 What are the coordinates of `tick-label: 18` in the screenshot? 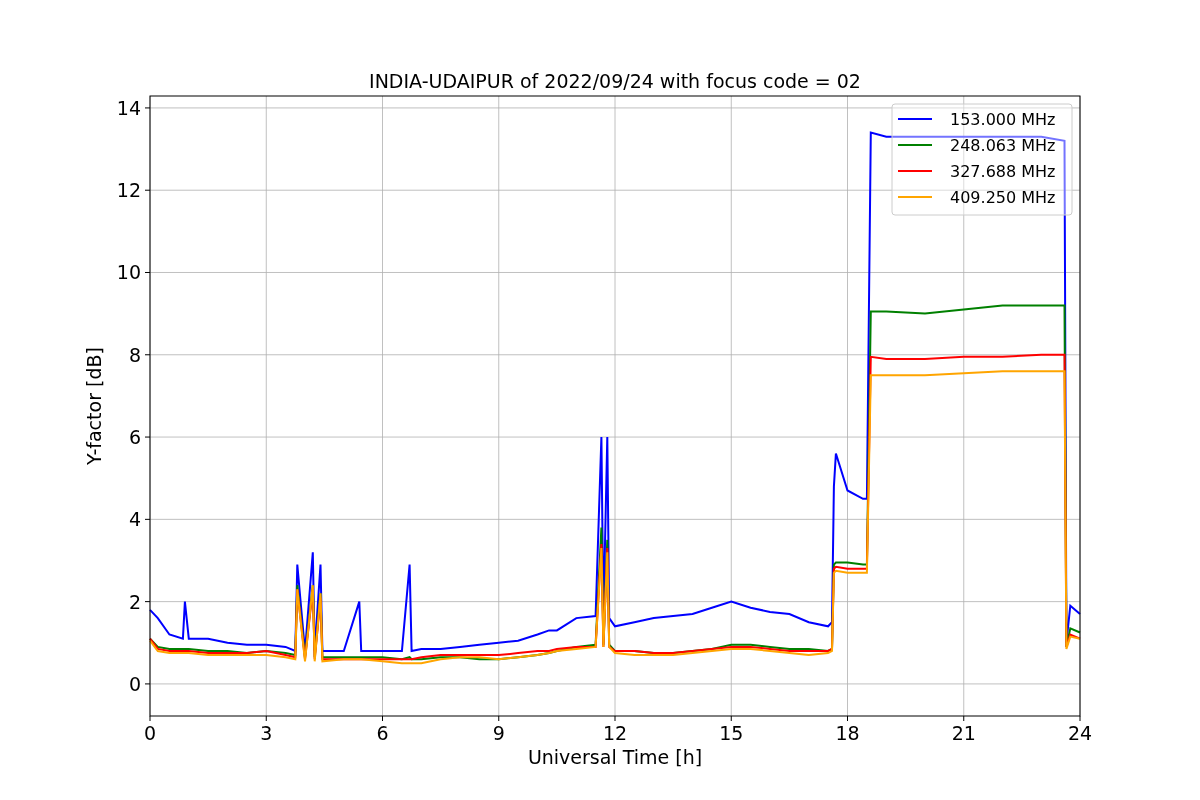 It's located at (847, 733).